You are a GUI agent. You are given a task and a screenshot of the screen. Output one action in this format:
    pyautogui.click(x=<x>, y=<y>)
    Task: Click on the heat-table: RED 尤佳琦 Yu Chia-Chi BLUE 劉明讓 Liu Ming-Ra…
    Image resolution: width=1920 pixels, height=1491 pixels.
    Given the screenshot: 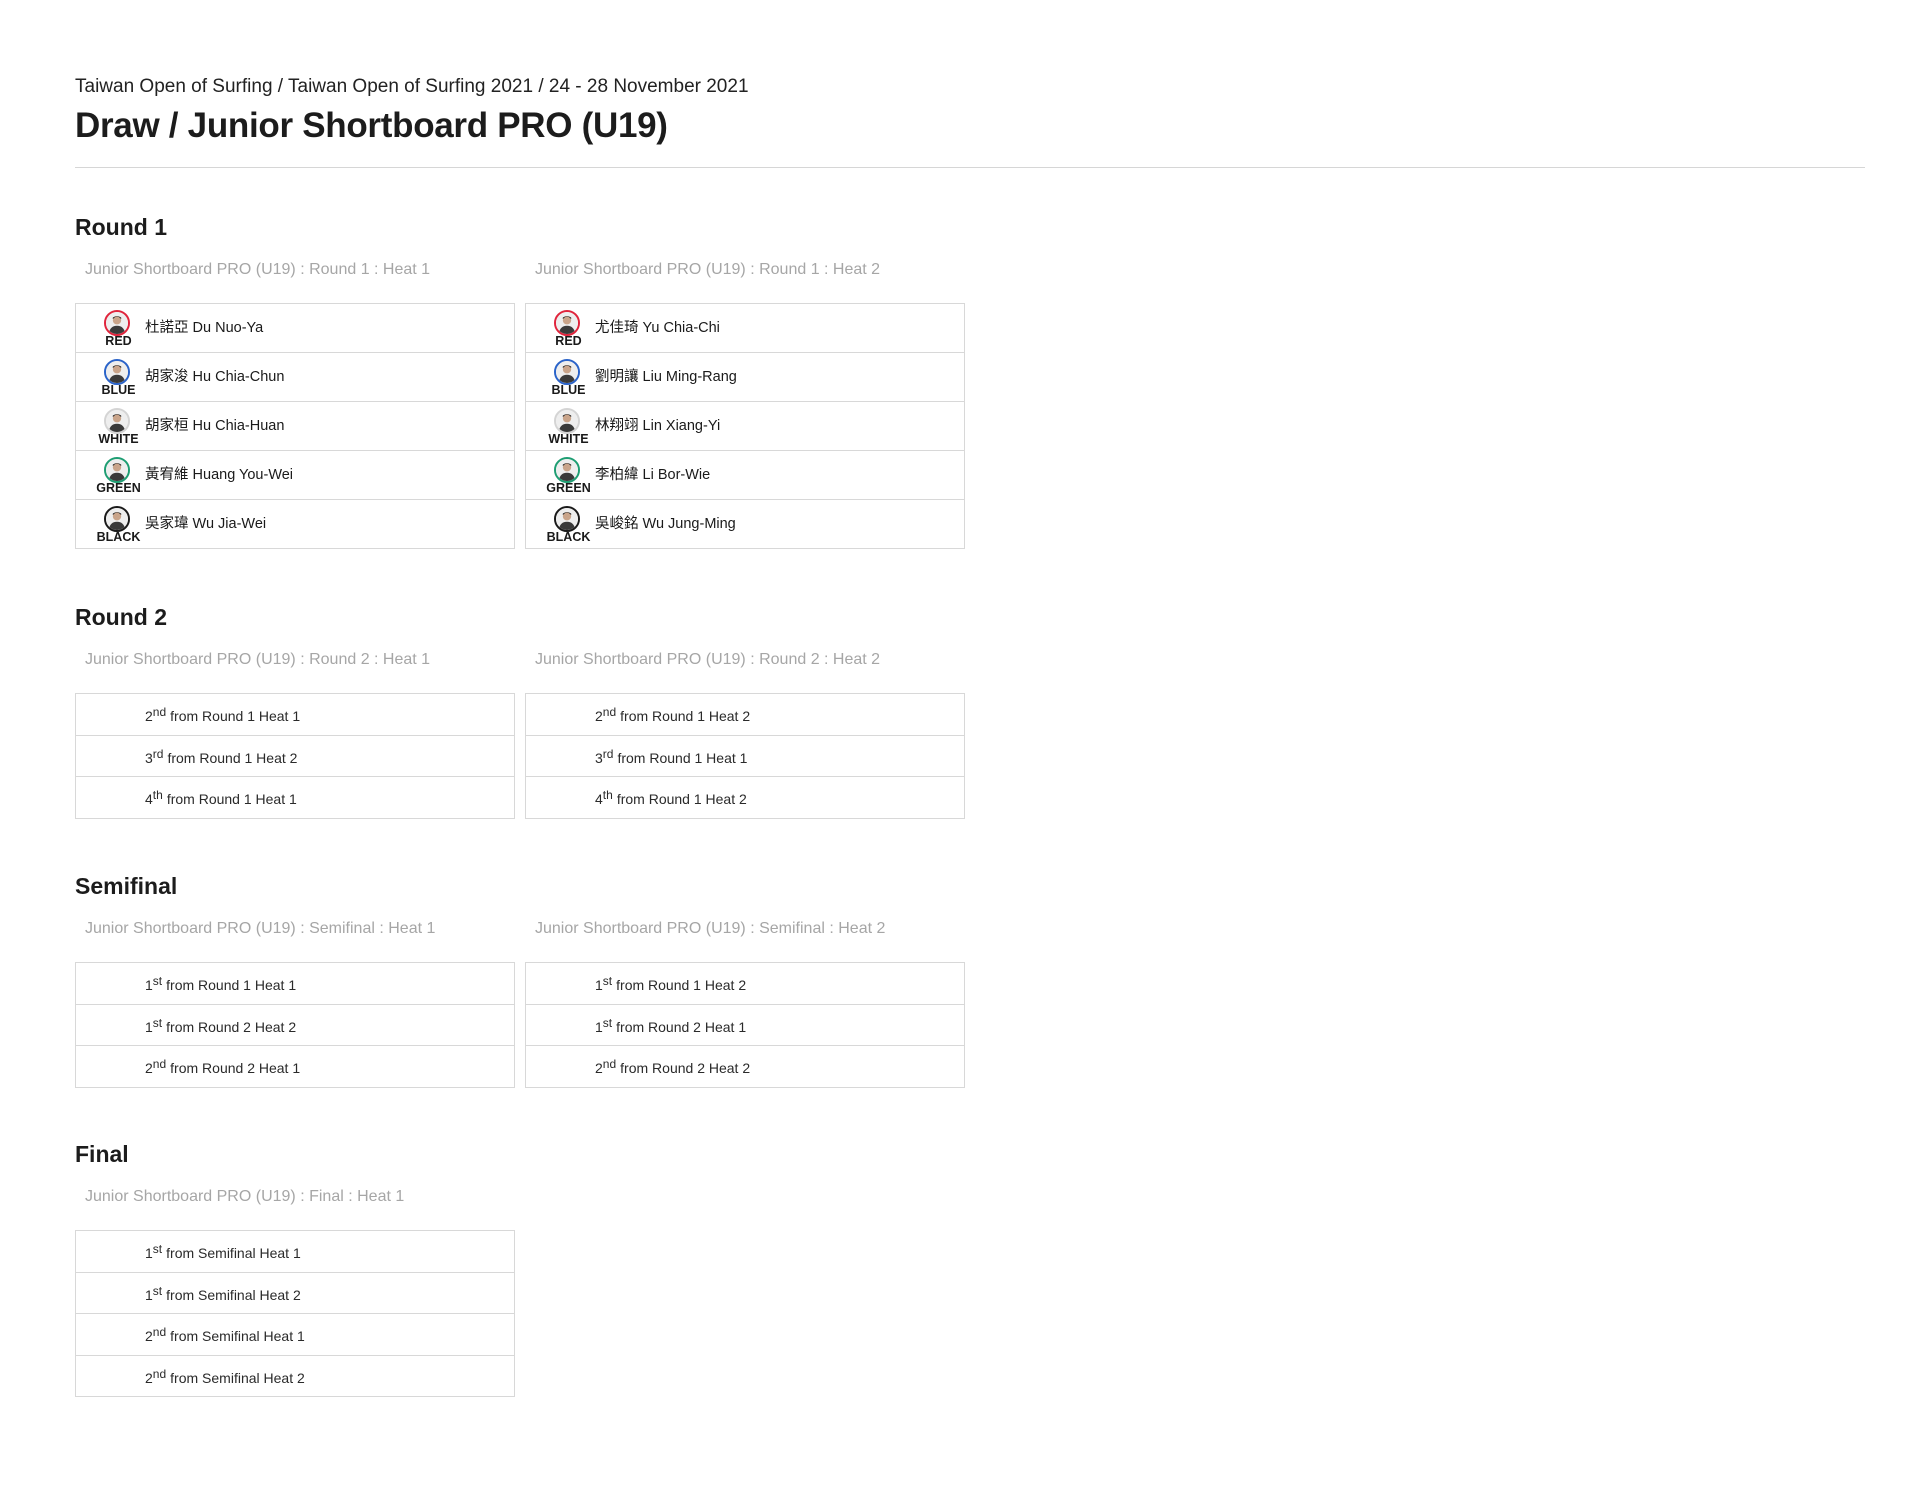 What is the action you would take?
    pyautogui.click(x=745, y=426)
    